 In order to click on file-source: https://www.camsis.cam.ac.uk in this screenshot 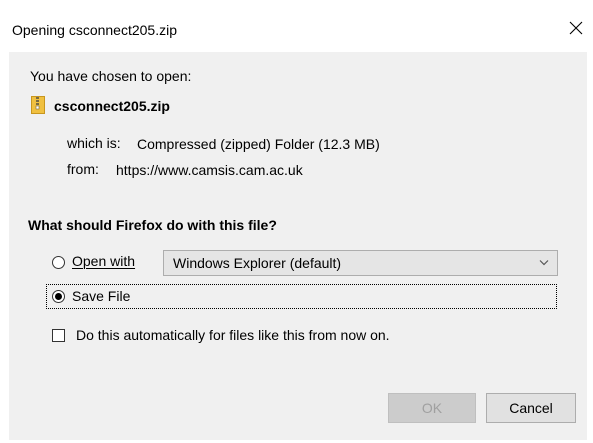, I will do `click(209, 170)`.